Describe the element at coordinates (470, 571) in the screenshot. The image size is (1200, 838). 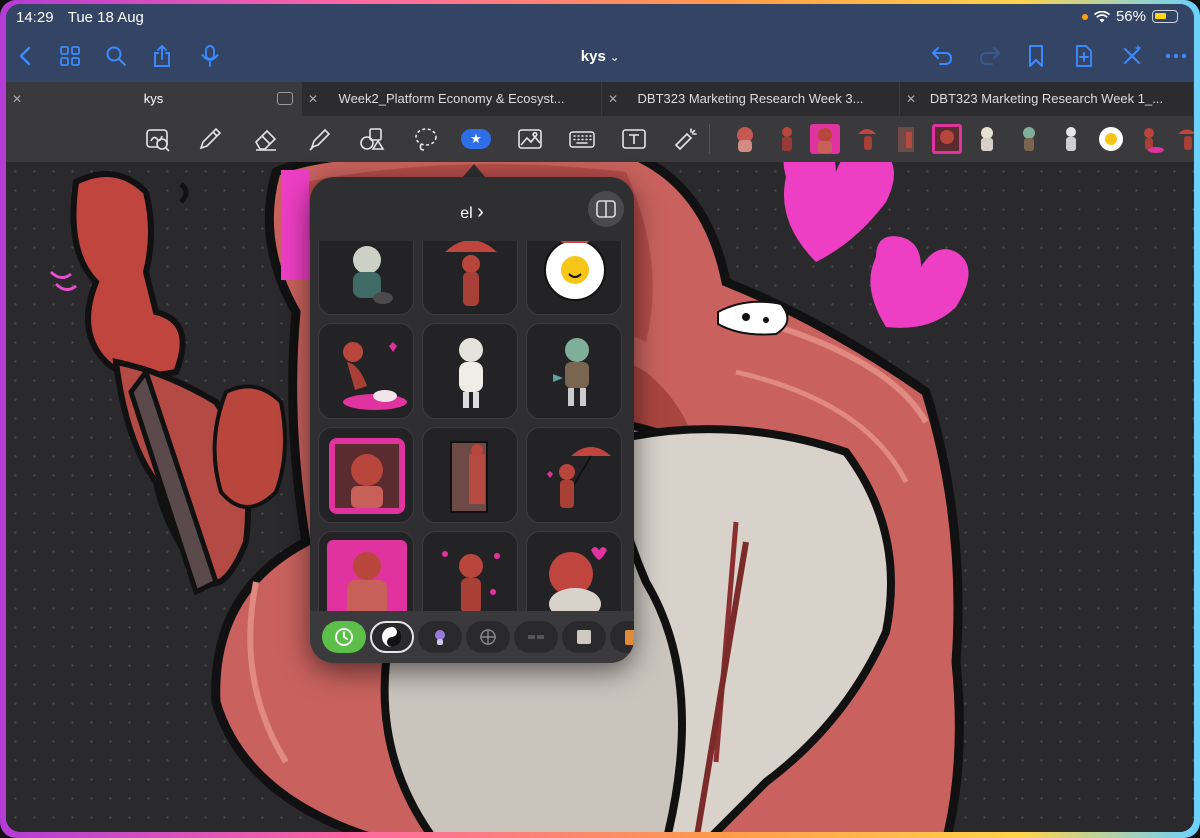
I see `red-flowers-figure-sticker` at that location.